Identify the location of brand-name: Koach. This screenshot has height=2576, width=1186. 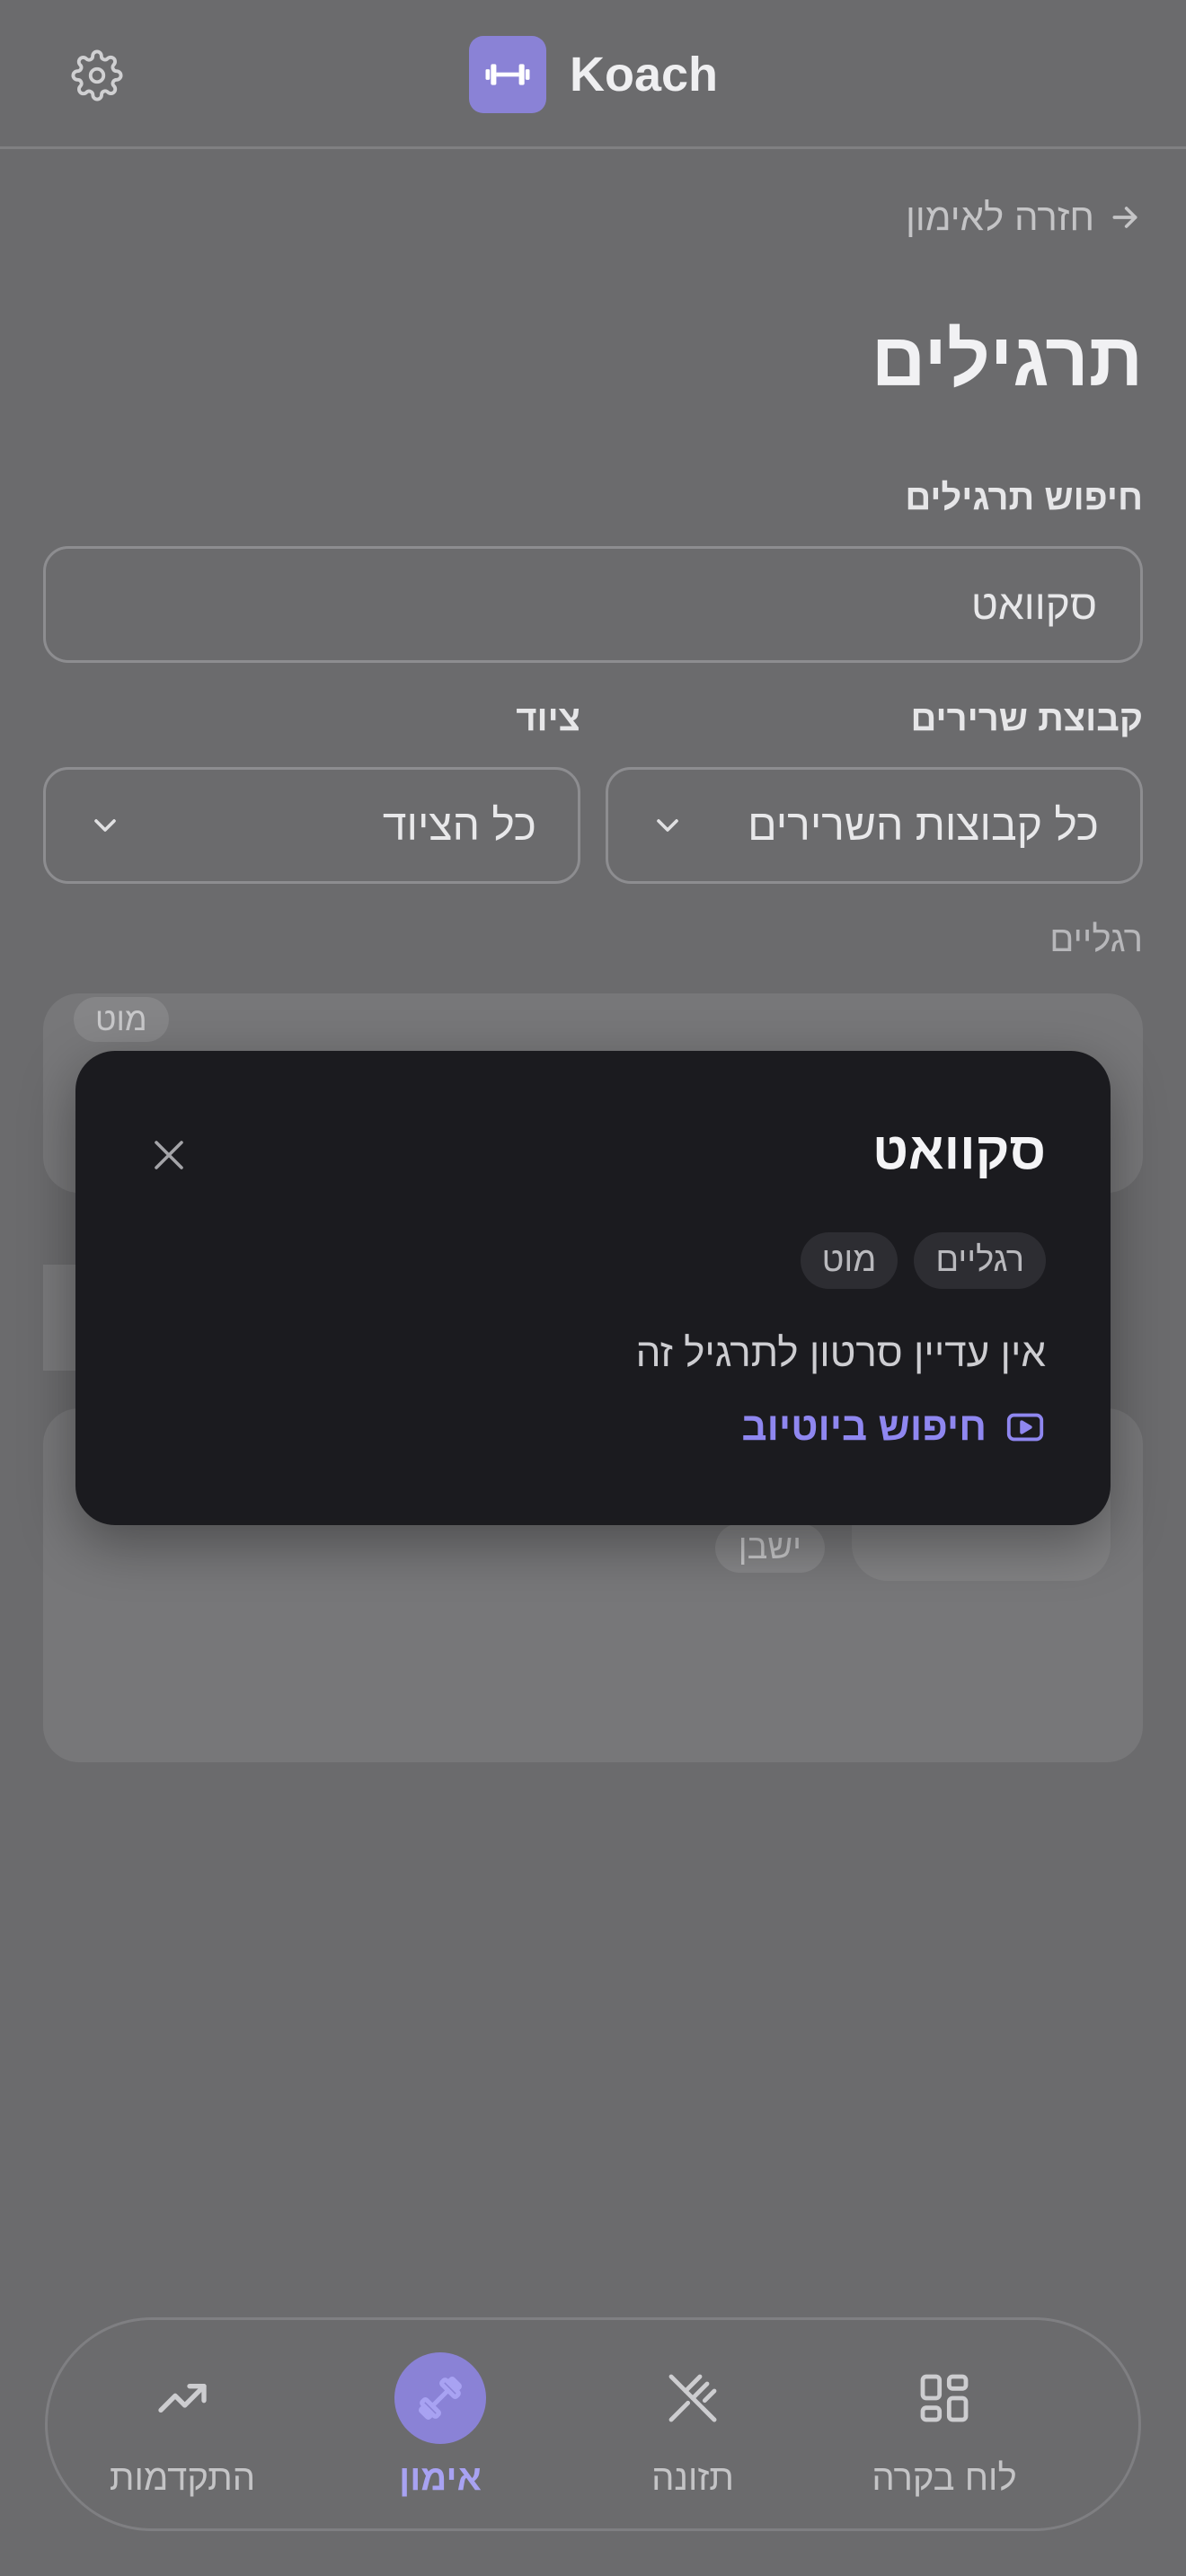
(644, 74).